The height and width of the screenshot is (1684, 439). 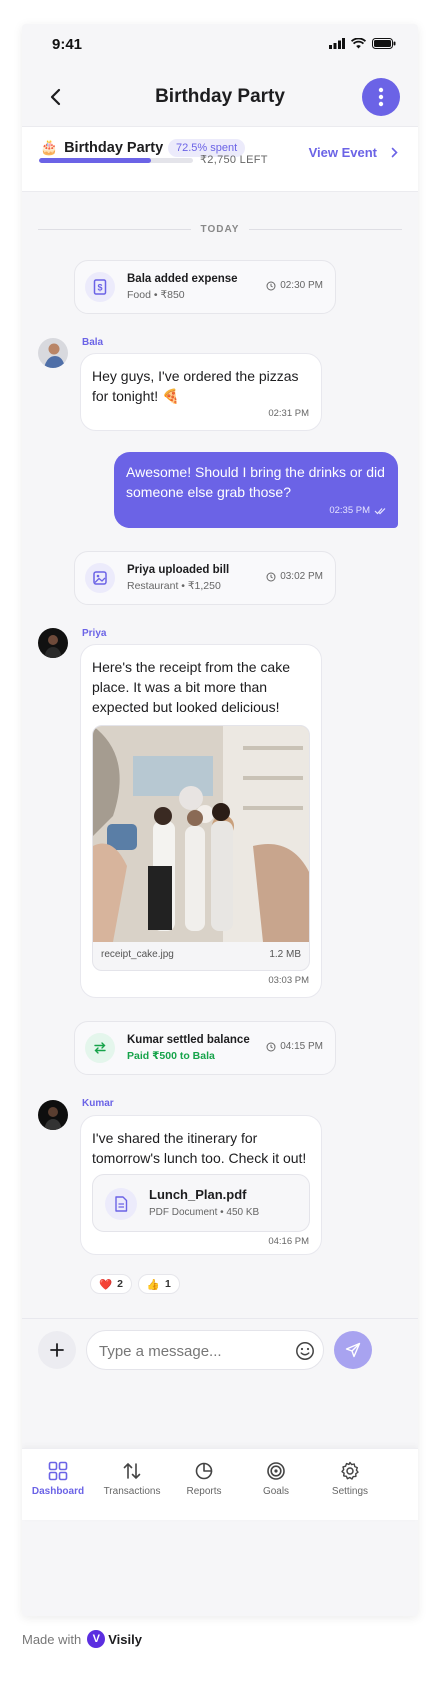 I want to click on signal-icon, so click(x=337, y=43).